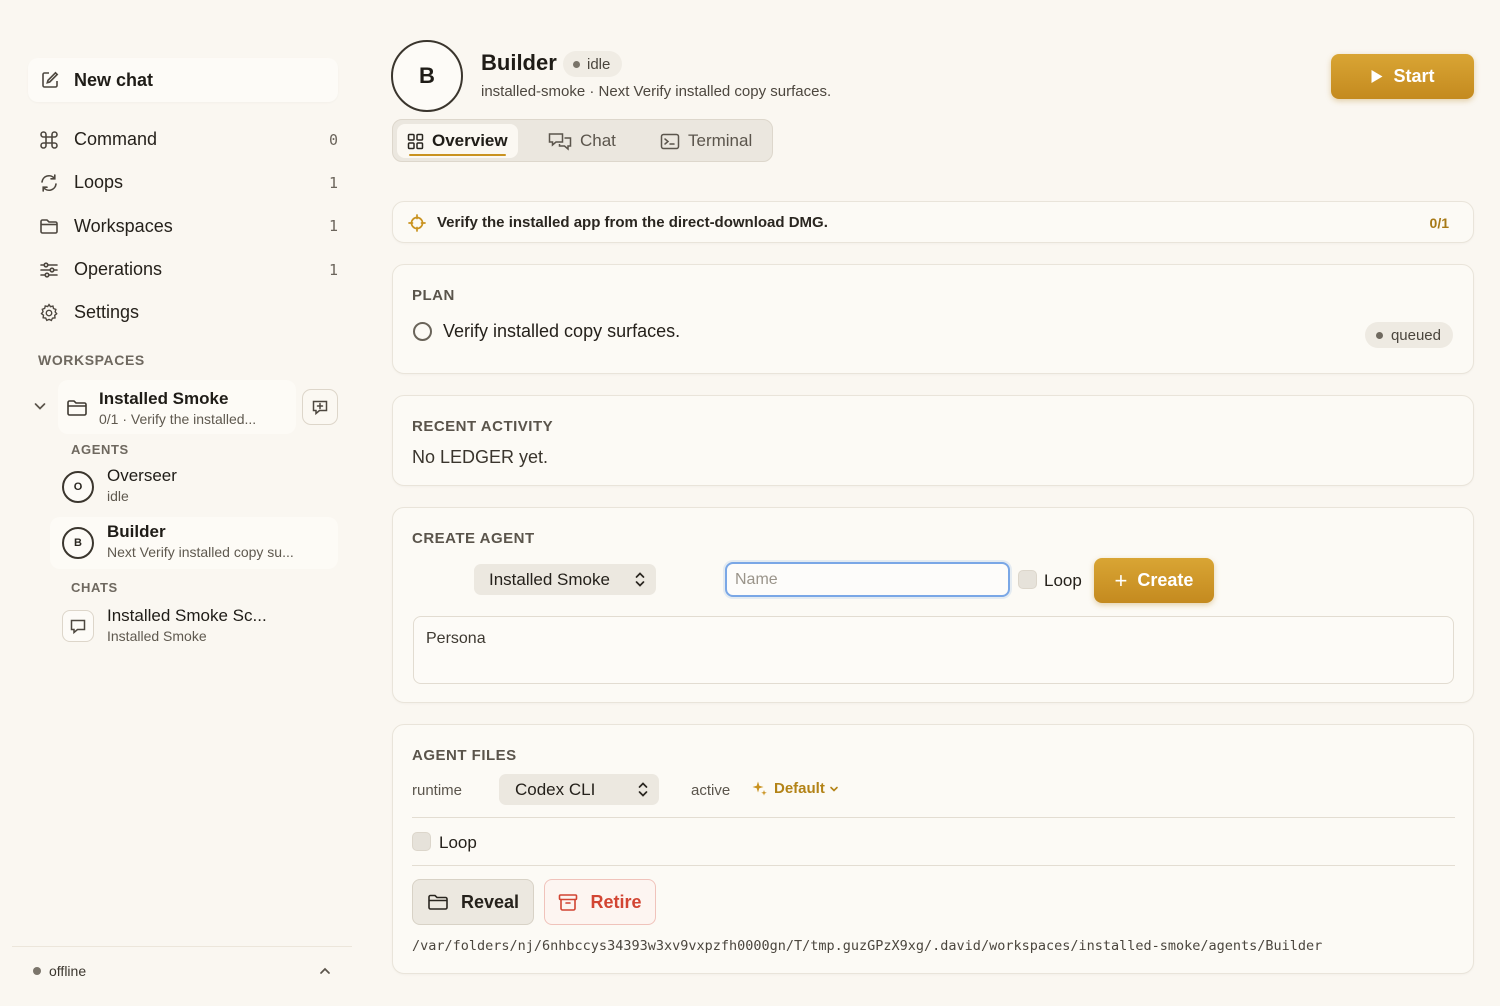 This screenshot has height=1006, width=1500. What do you see at coordinates (136, 531) in the screenshot?
I see `agent-name: Builder` at bounding box center [136, 531].